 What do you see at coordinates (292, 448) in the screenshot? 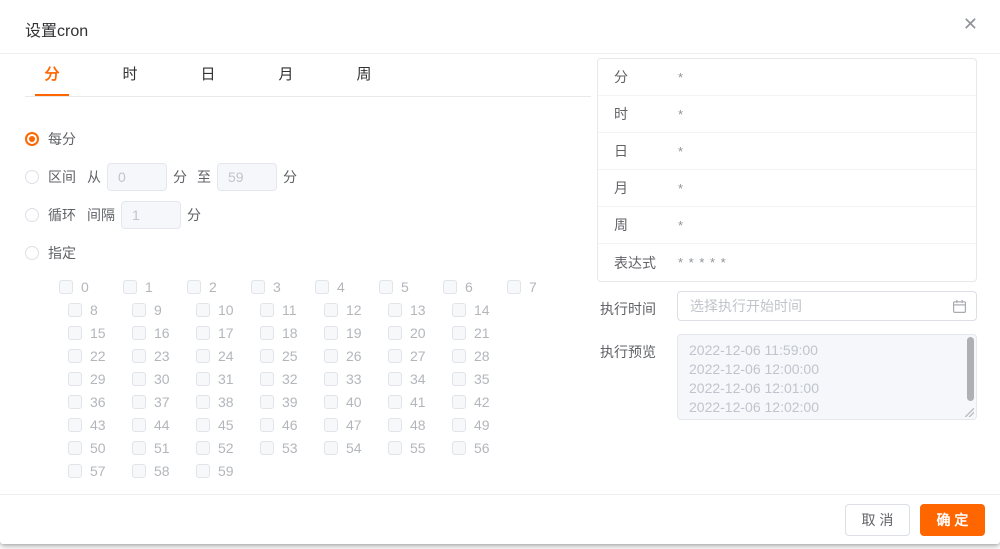
I see `minute-checkbox-53: 53` at bounding box center [292, 448].